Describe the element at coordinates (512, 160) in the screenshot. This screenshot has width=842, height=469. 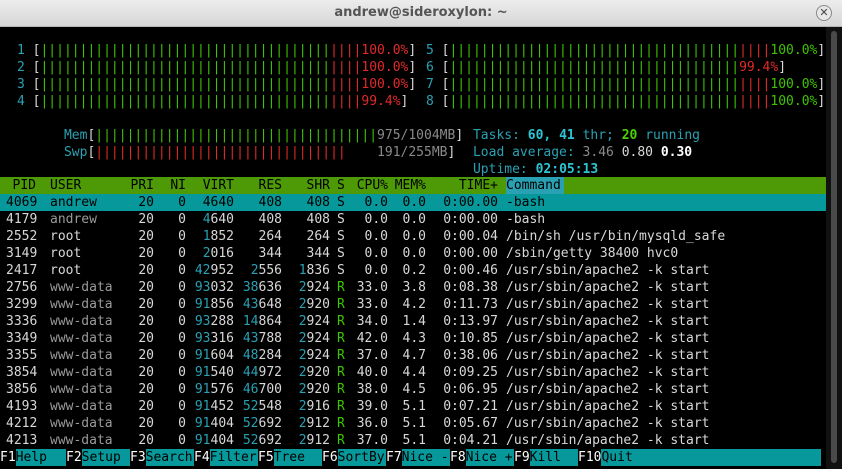
I see `uptime: Uptime: 02:05:13` at that location.